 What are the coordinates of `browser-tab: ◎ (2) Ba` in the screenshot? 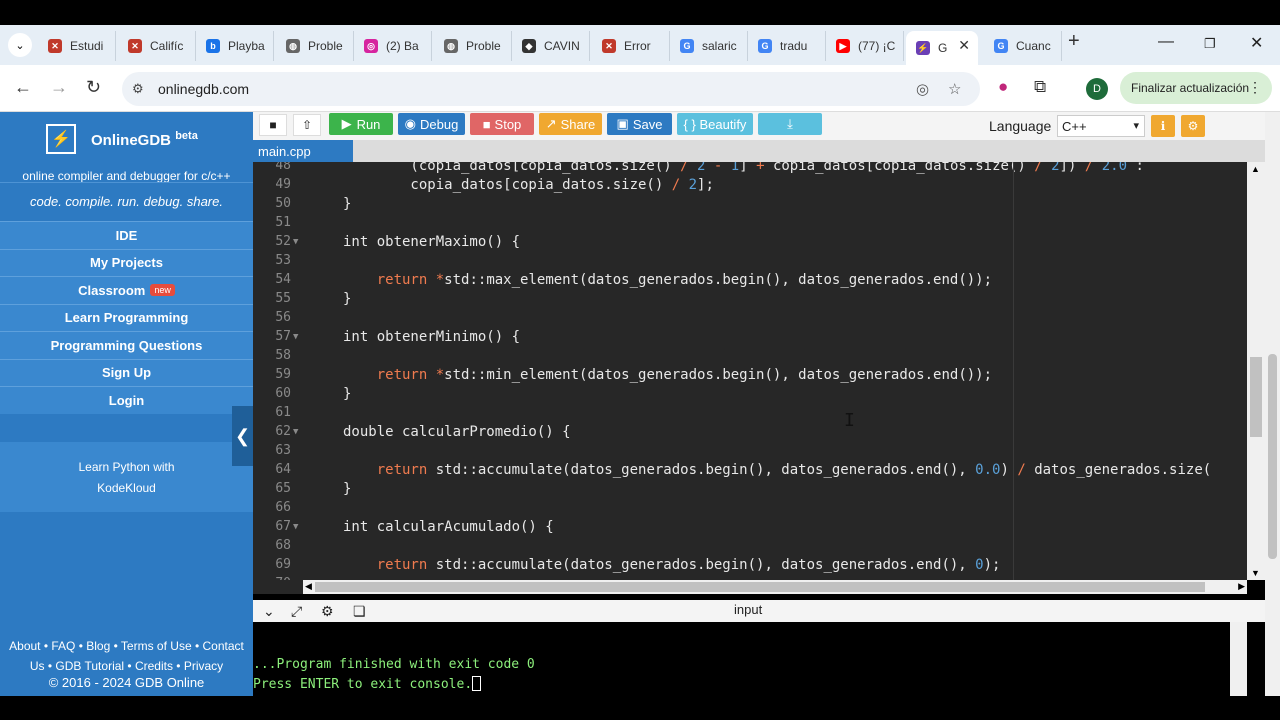 It's located at (393, 46).